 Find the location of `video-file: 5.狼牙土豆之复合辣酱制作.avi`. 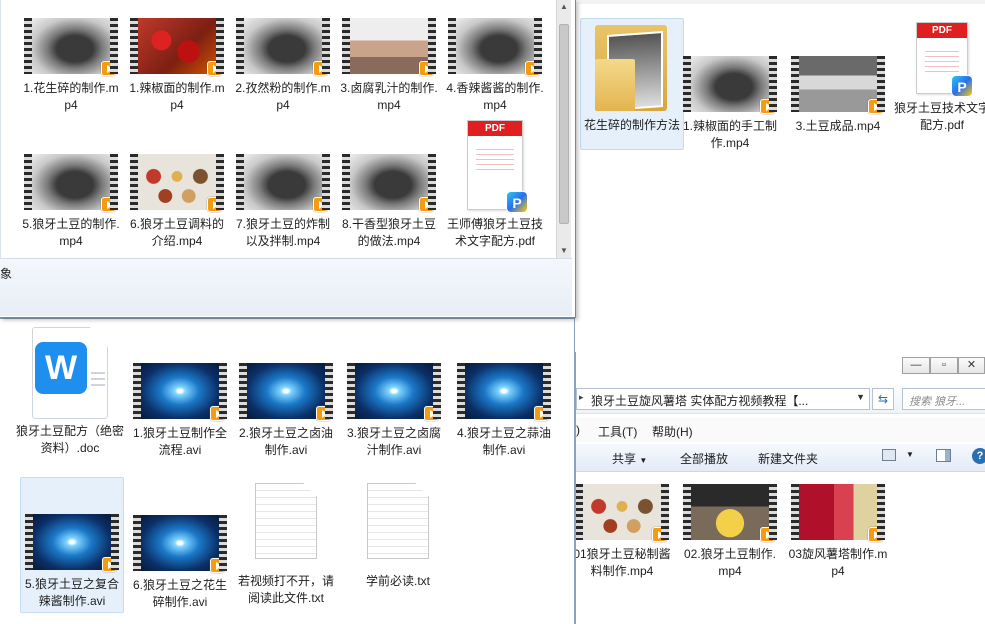

video-file: 5.狼牙土豆之复合辣酱制作.avi is located at coordinates (72, 545).